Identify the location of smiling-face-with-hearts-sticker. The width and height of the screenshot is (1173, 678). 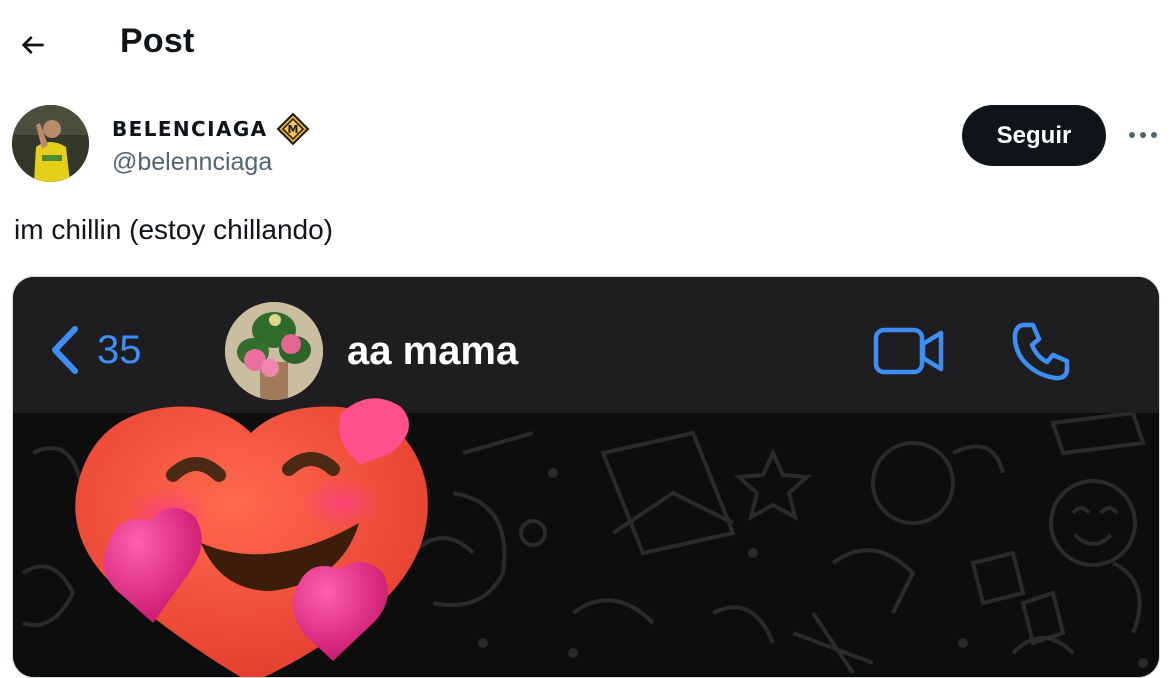
(251, 537).